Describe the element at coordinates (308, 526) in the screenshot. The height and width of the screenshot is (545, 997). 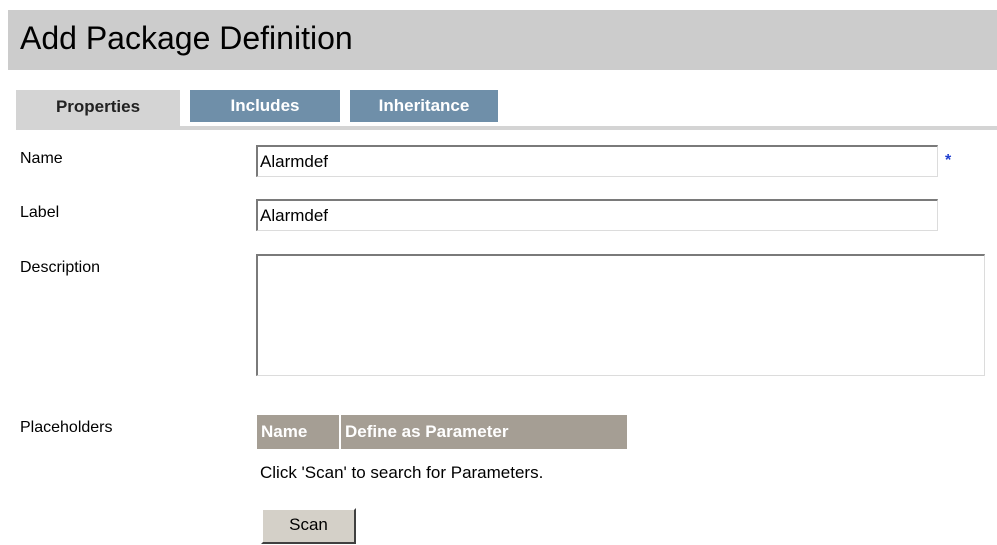
I see `scan-button: Scan` at that location.